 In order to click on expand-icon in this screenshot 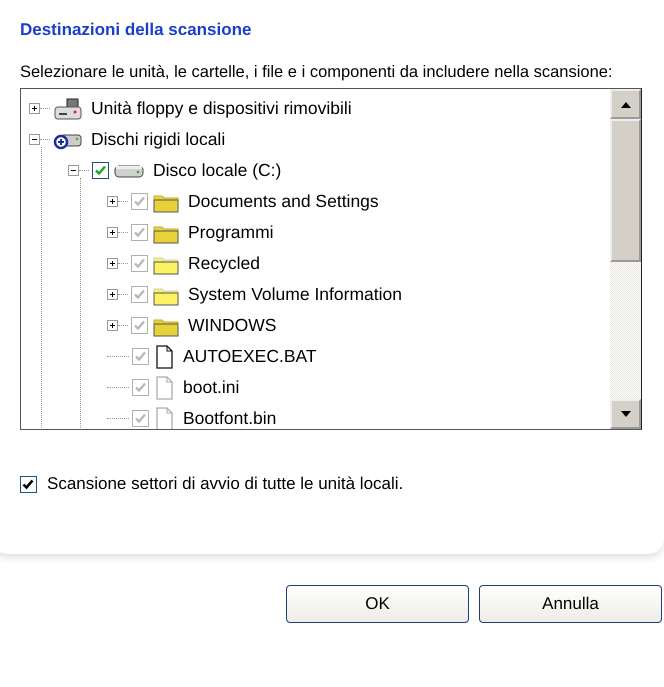, I will do `click(34, 108)`.